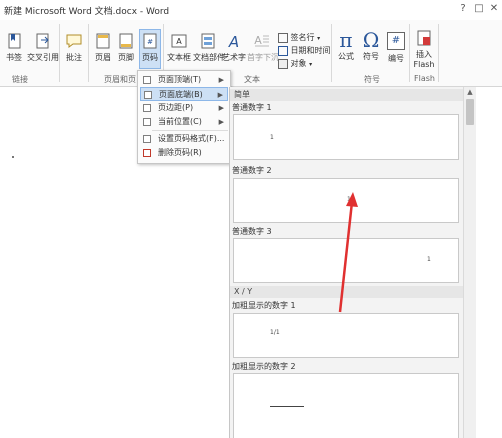 The image size is (502, 438). I want to click on pi-icon: π, so click(346, 40).